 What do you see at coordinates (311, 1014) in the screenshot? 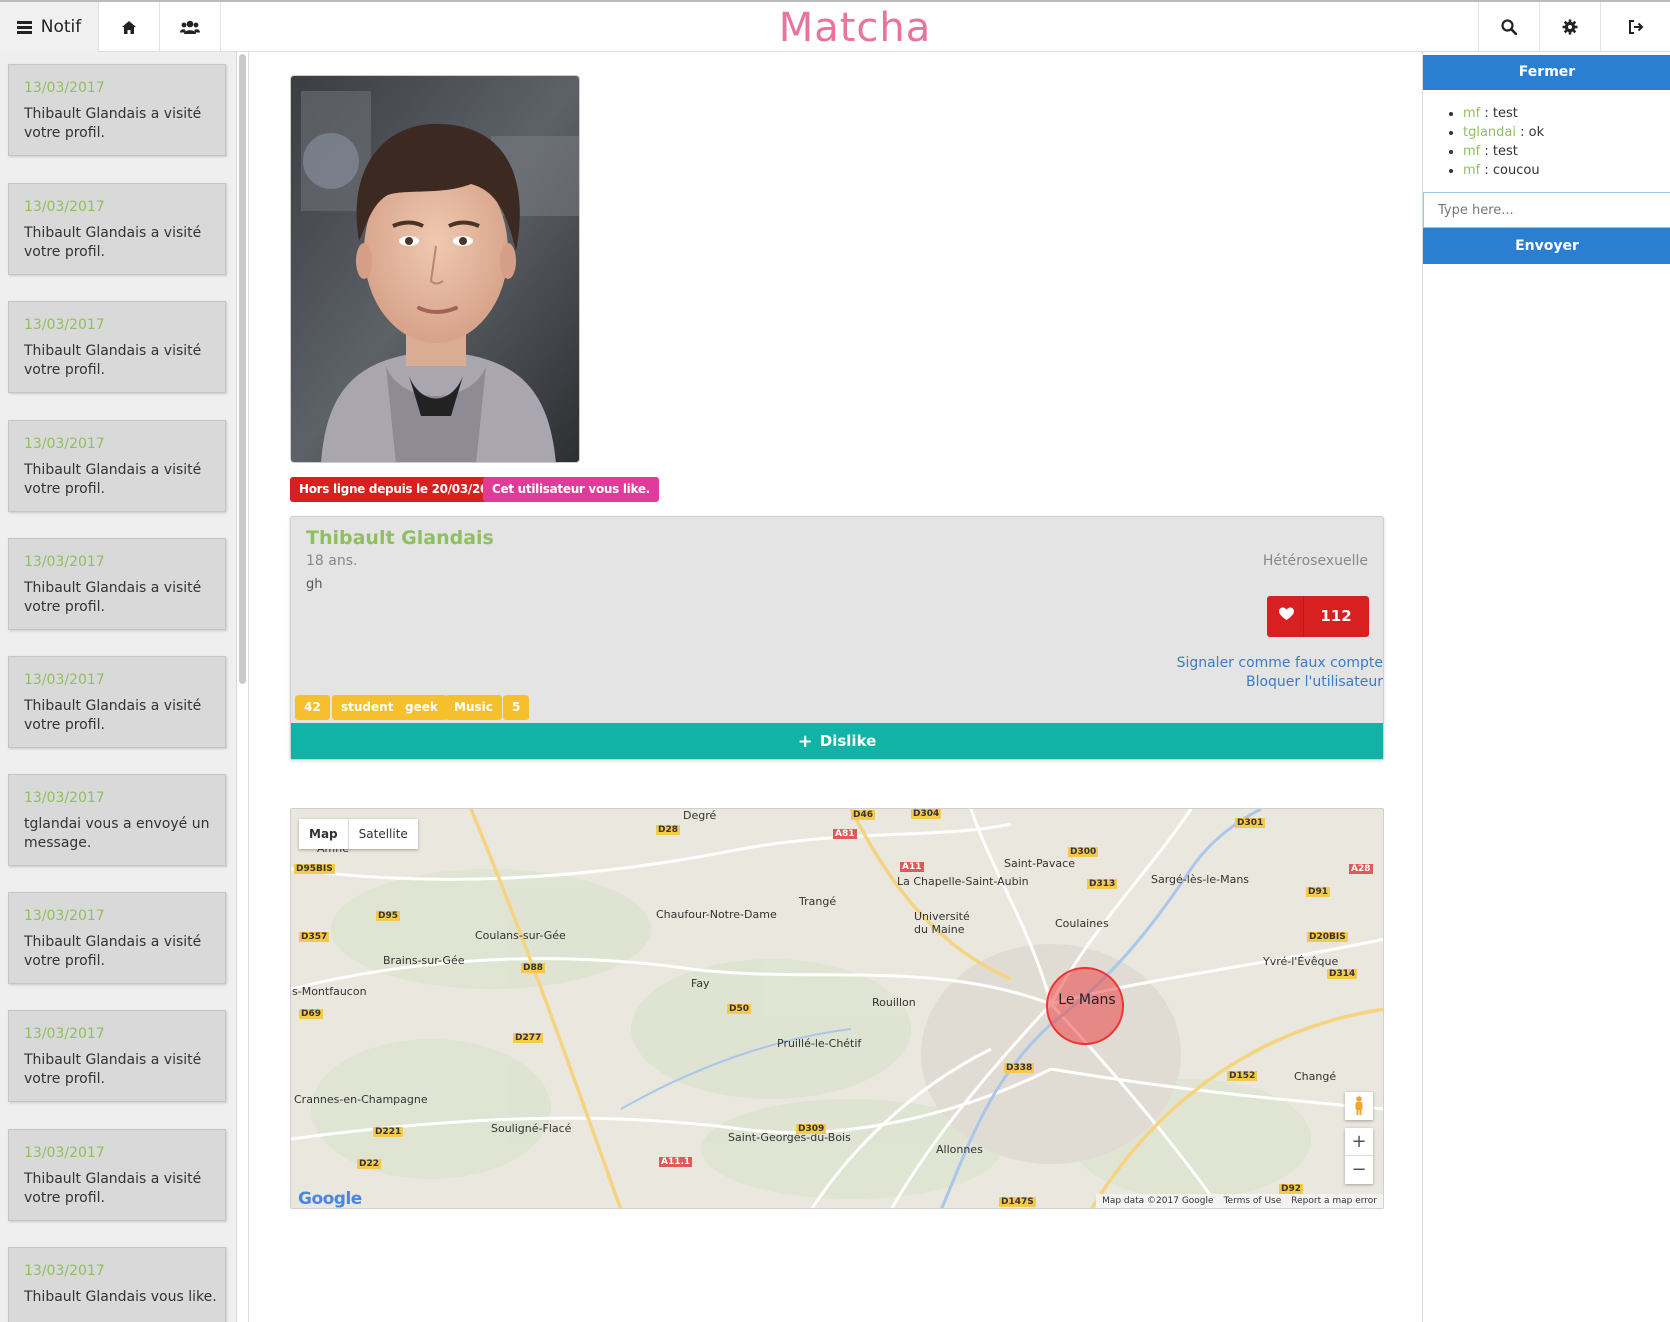
I see `road-shield: D69` at bounding box center [311, 1014].